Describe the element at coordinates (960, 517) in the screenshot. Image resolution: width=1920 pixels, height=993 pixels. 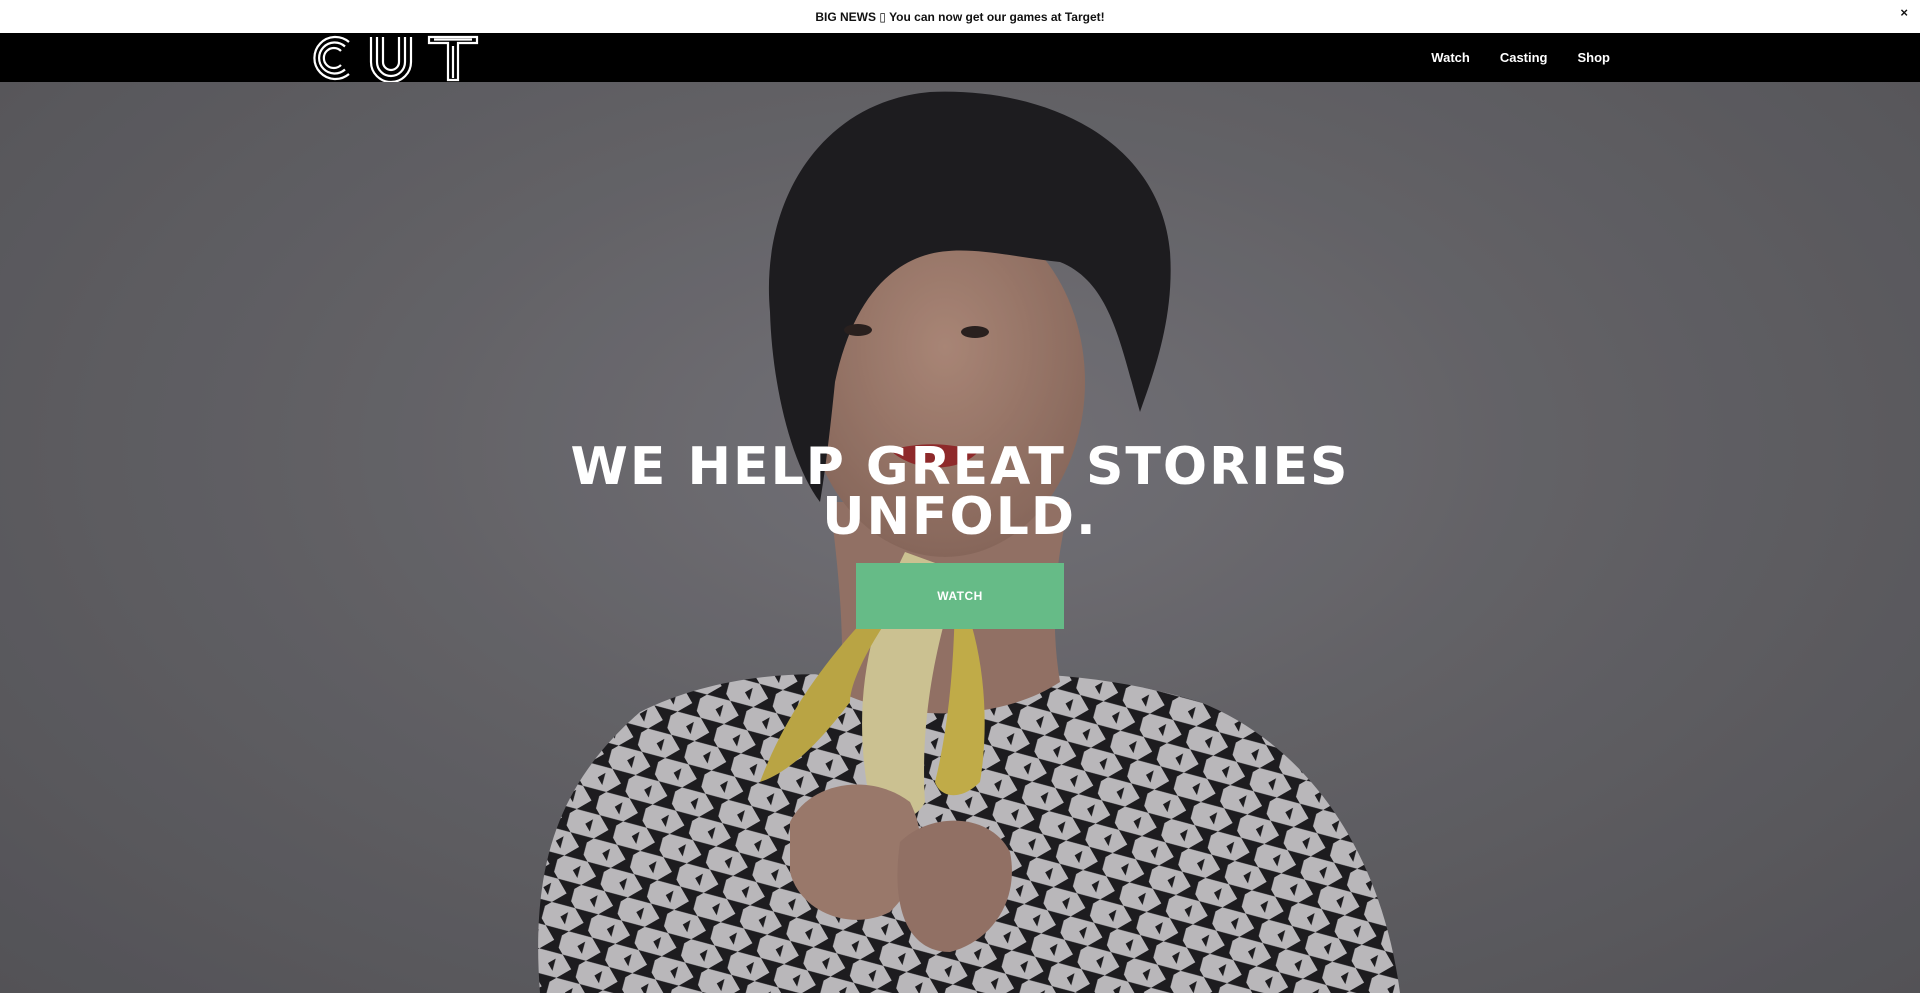
I see `hero-headline-line-2: UNFOLD.` at that location.